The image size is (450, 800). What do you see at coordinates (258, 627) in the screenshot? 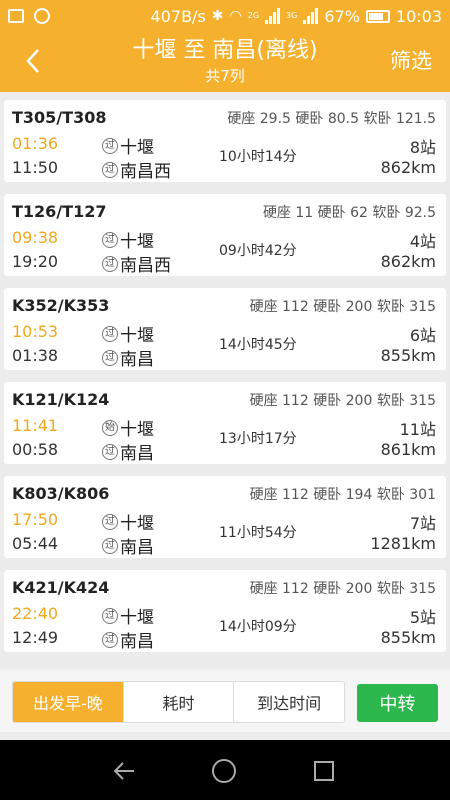
I see `duration: 14小时09分` at bounding box center [258, 627].